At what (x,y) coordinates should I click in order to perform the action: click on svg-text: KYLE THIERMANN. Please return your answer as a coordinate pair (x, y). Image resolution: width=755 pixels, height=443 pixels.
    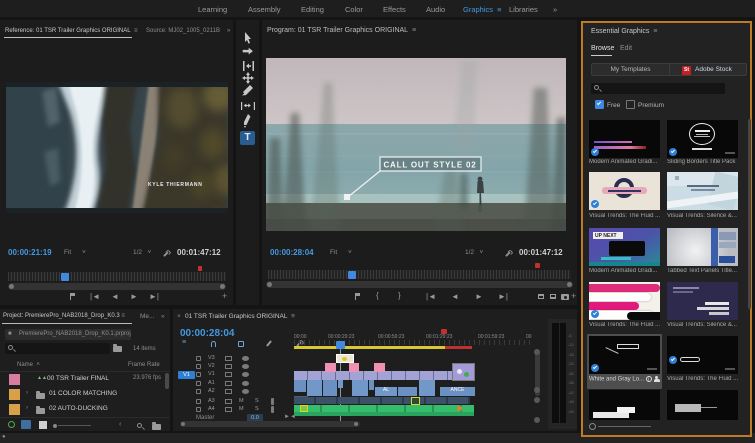
    Looking at the image, I should click on (175, 185).